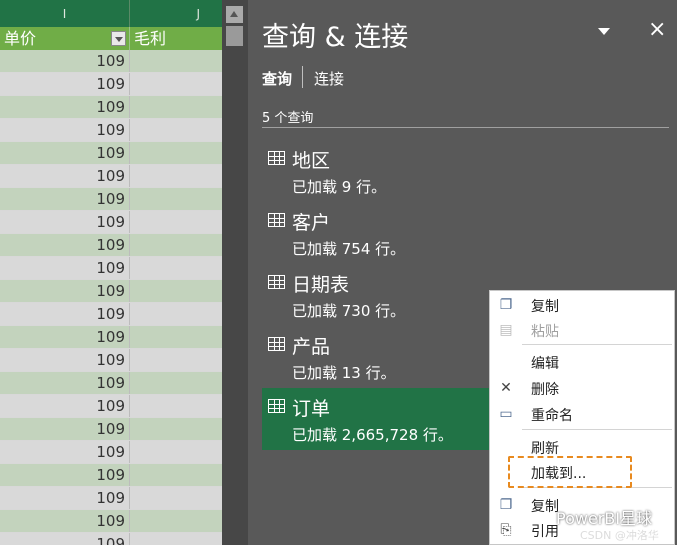  What do you see at coordinates (65, 13) in the screenshot?
I see `column-header-i: I` at bounding box center [65, 13].